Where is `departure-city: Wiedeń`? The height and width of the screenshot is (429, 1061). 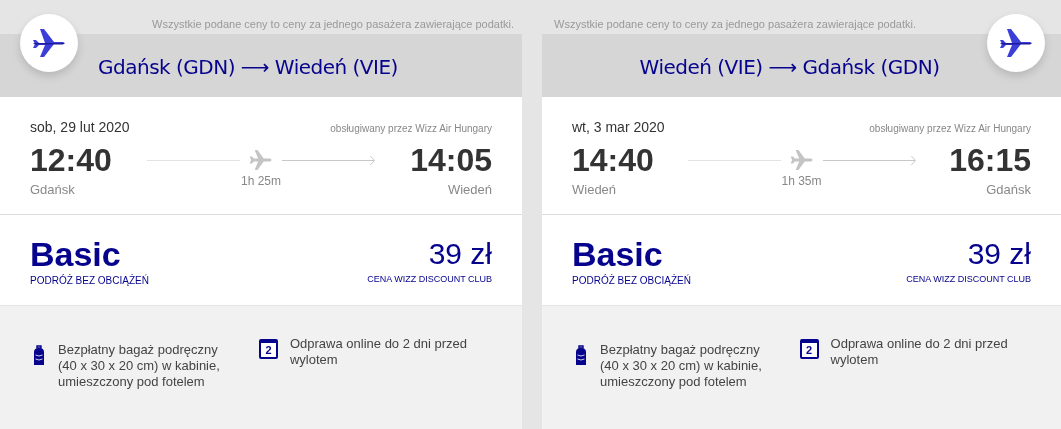
departure-city: Wiedeń is located at coordinates (595, 190).